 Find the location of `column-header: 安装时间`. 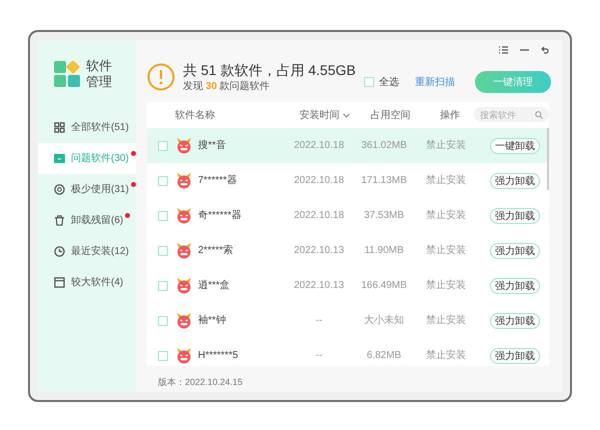

column-header: 安装时间 is located at coordinates (332, 115).